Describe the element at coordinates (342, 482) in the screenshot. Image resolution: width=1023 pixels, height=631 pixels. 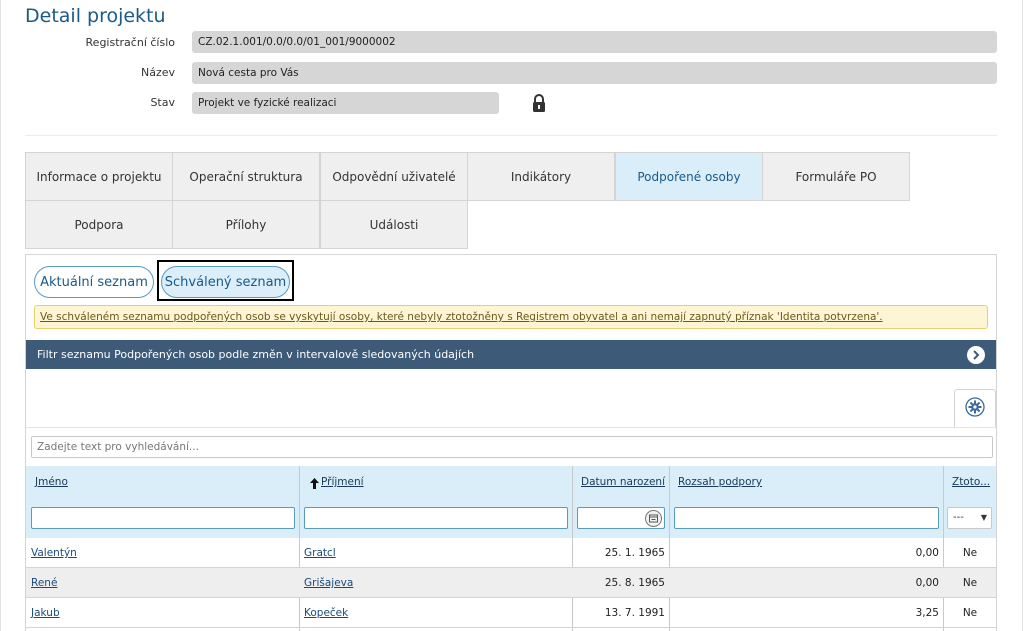
I see `column-header-last-name: Příjmení` at that location.